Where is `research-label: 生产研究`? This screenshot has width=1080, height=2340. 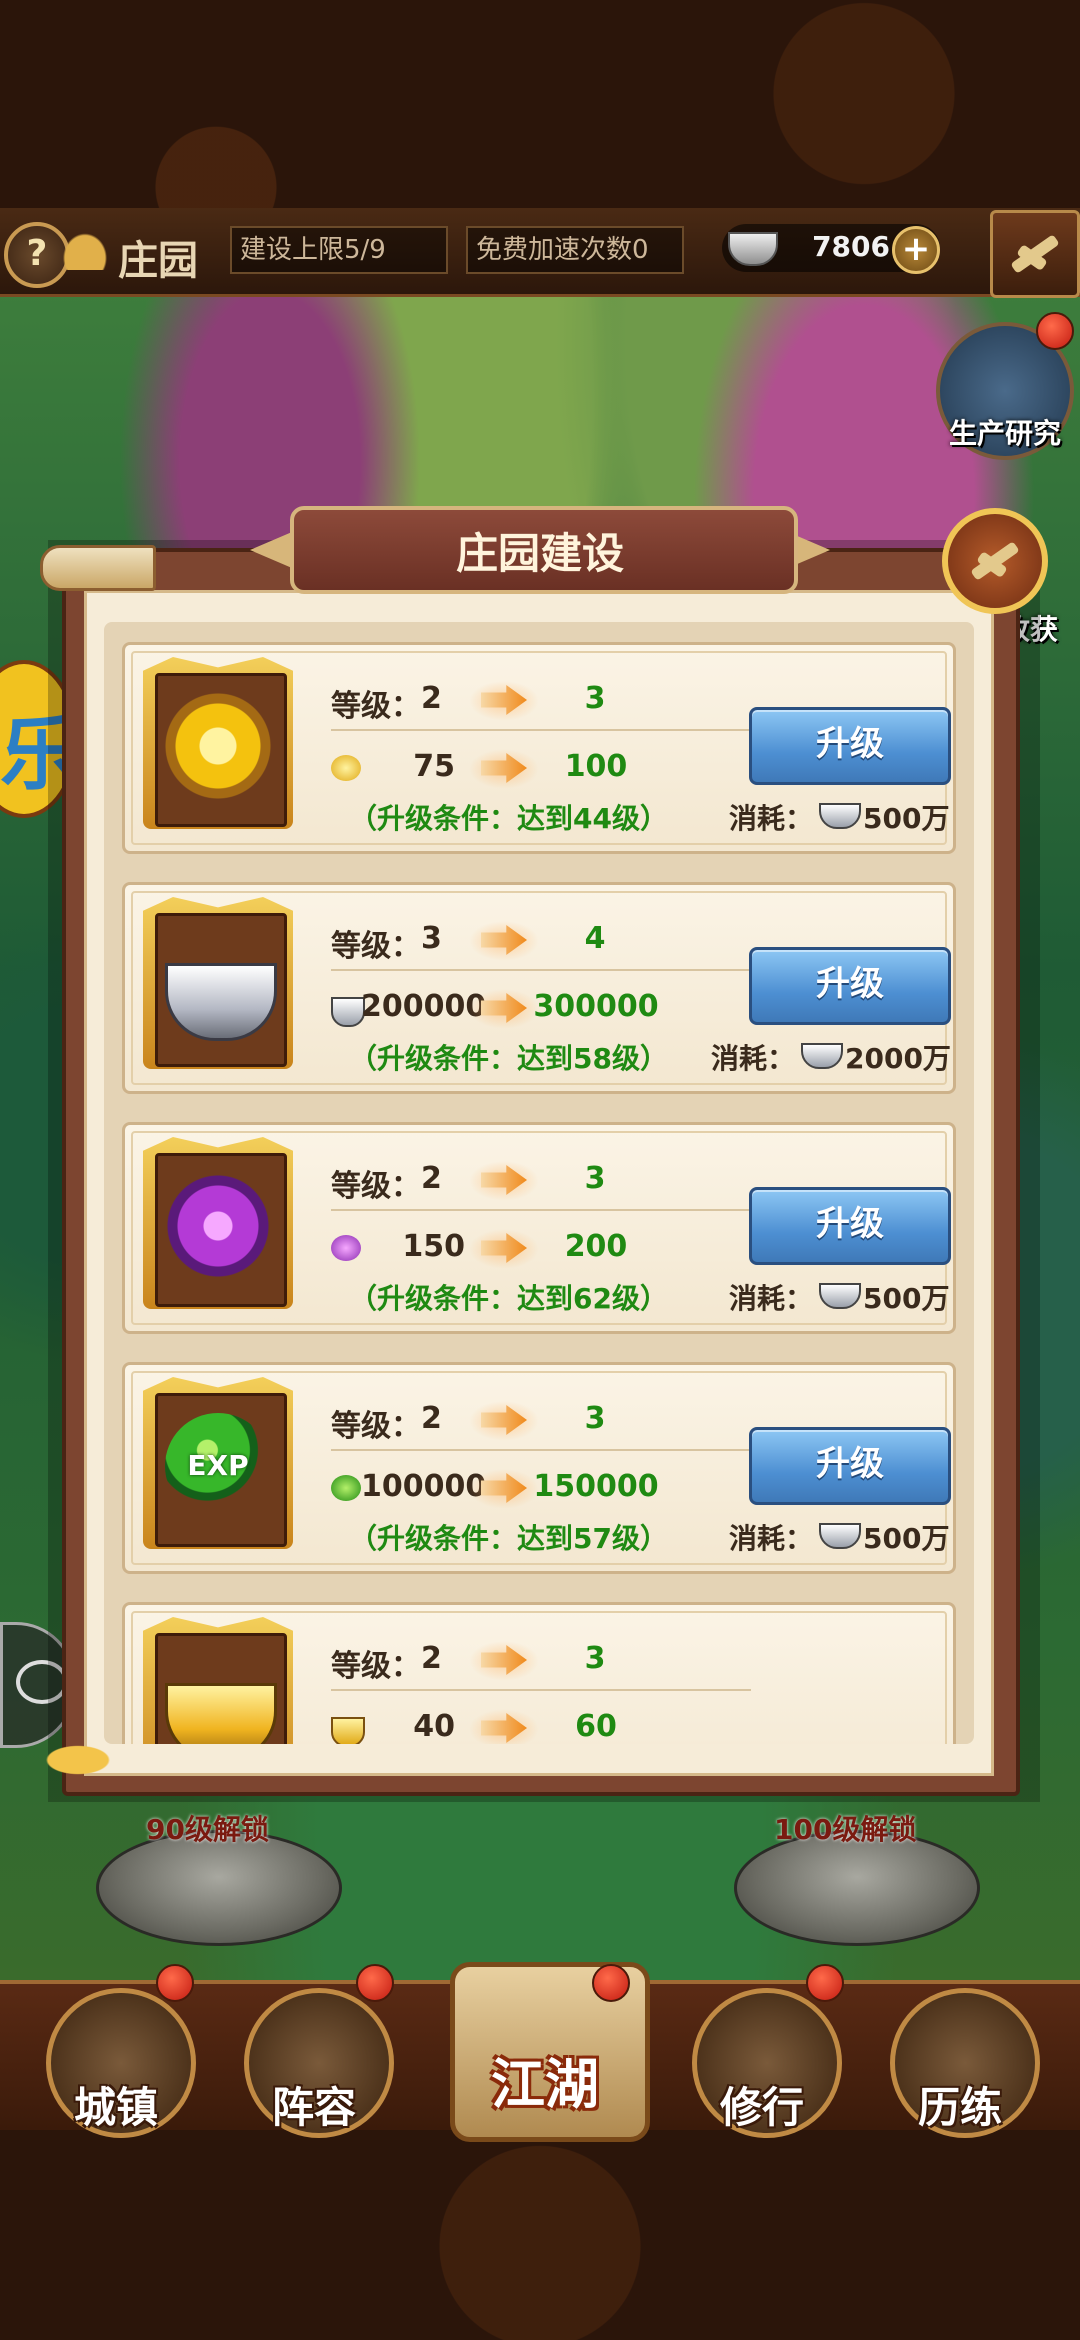 research-label: 生产研究 is located at coordinates (1004, 433).